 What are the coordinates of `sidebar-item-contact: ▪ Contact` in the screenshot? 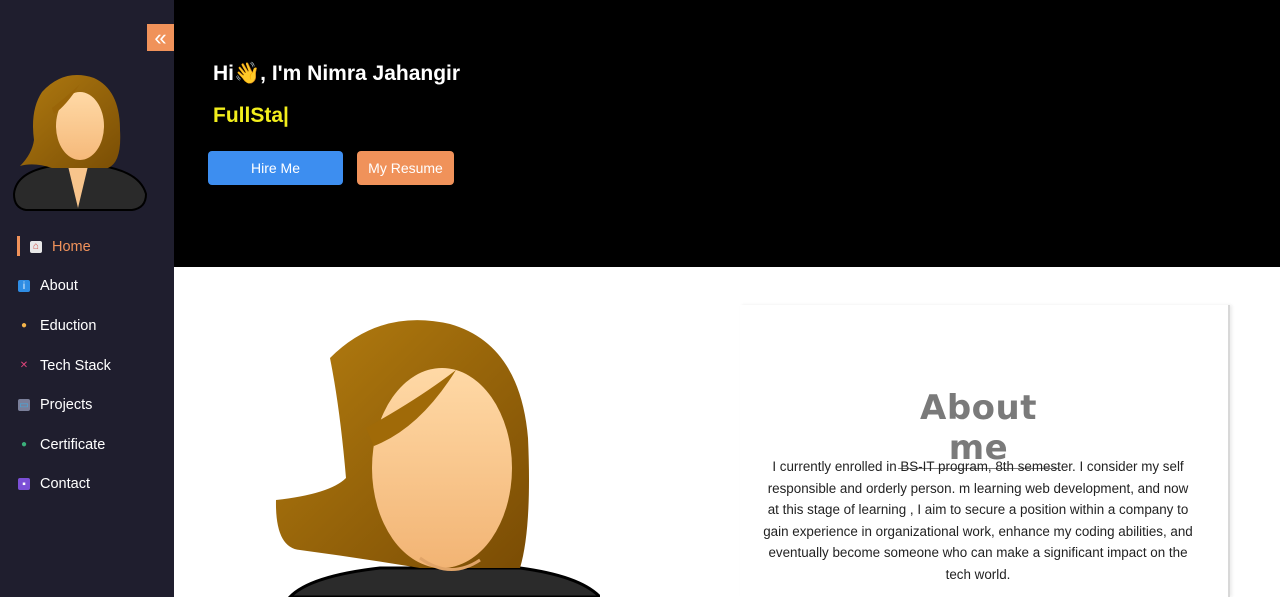 It's located at (87, 485).